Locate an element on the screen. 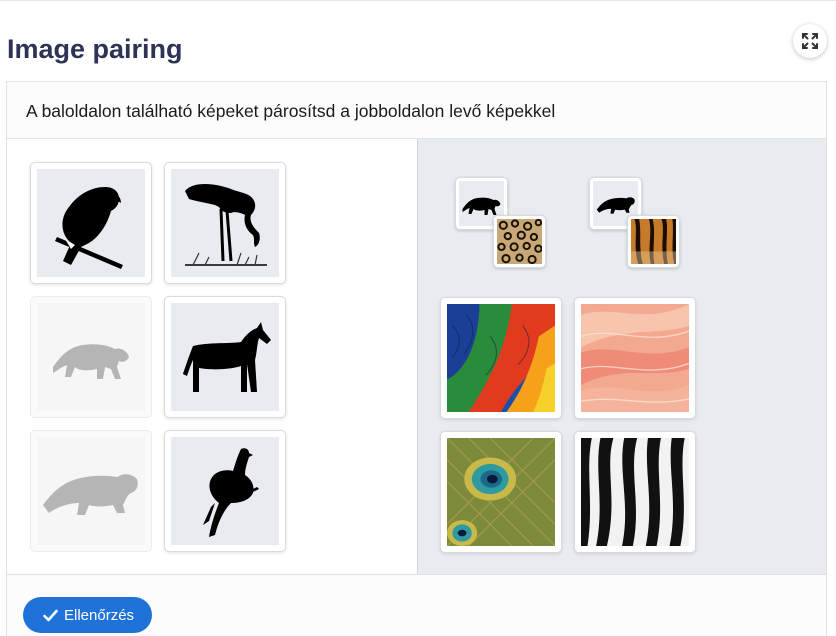 The image size is (836, 636). card-flamingo is located at coordinates (225, 223).